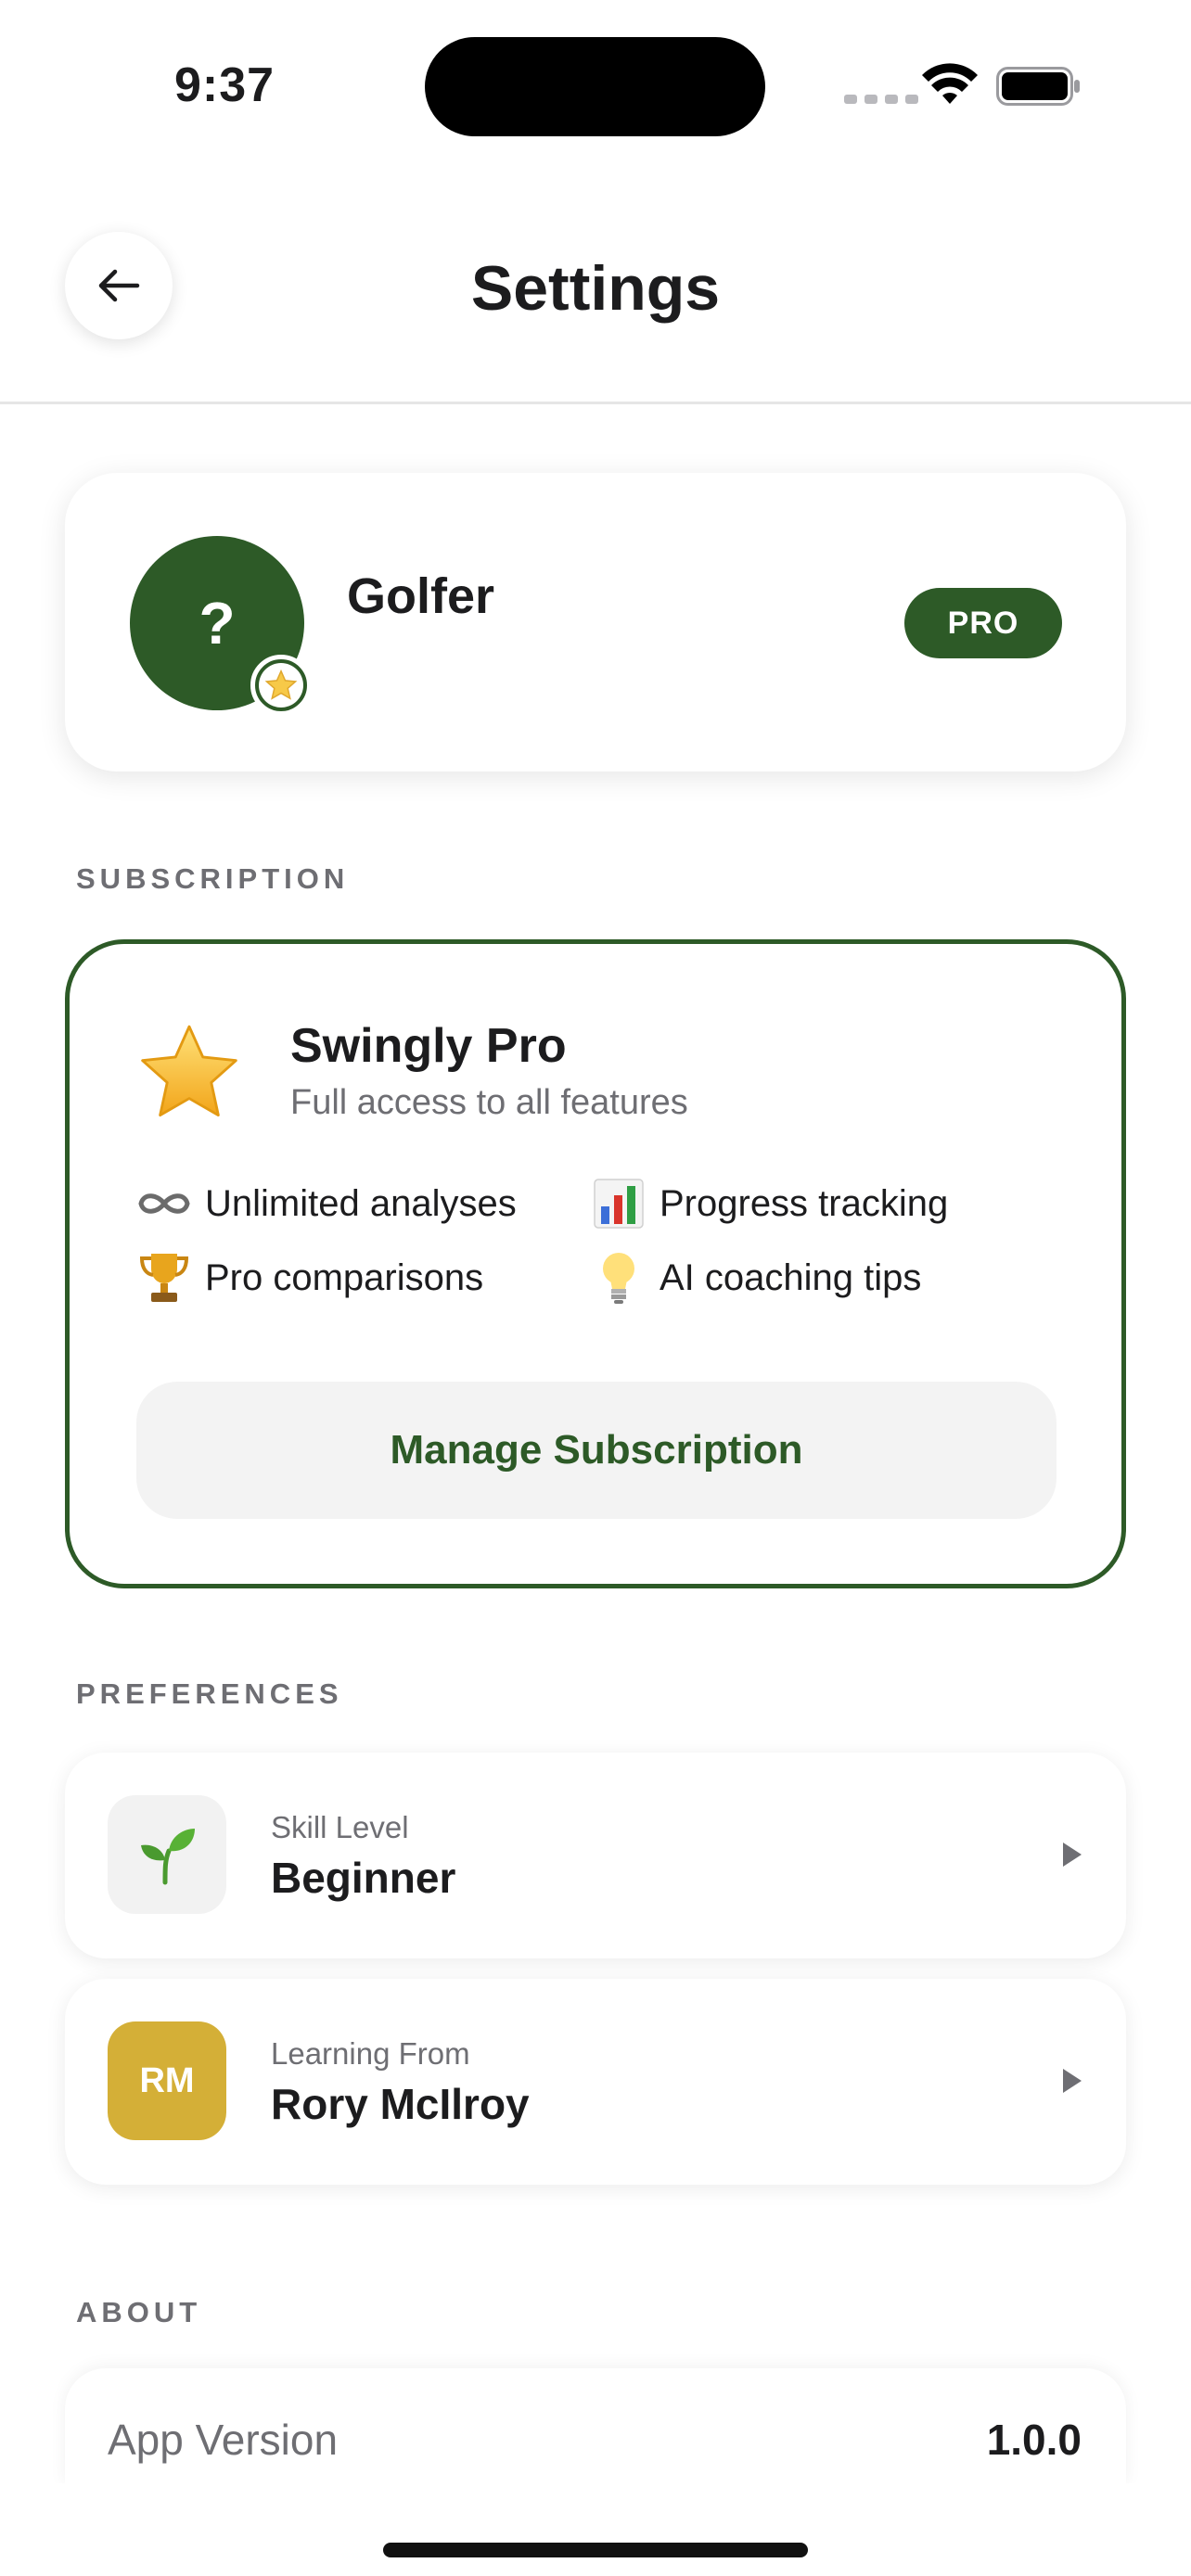  Describe the element at coordinates (595, 2082) in the screenshot. I see `learning-from-row: RM Learning From Rory McIlroy` at that location.